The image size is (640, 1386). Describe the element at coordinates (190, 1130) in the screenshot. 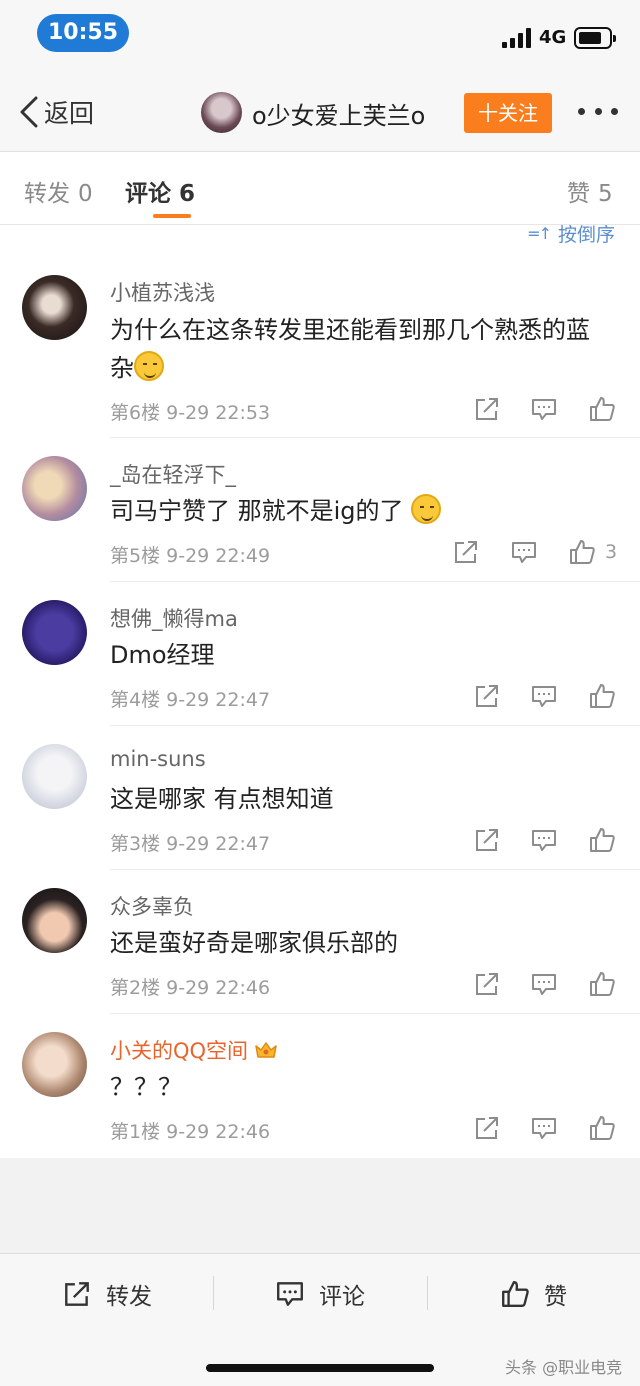

I see `comment-meta: 第1楼 9-29 22:46` at that location.